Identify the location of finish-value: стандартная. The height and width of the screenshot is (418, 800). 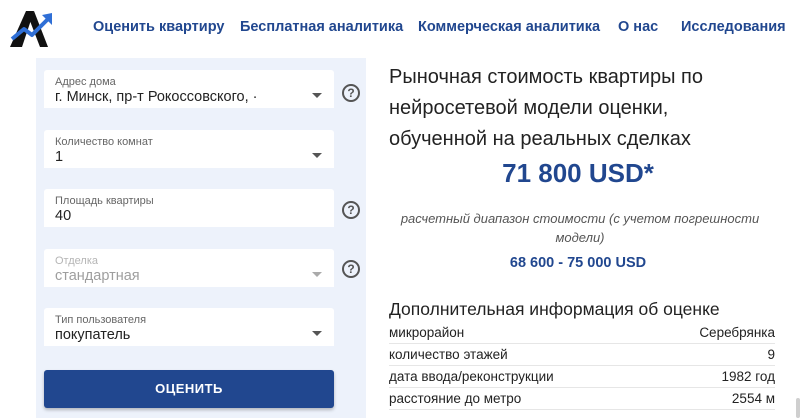
(97, 276).